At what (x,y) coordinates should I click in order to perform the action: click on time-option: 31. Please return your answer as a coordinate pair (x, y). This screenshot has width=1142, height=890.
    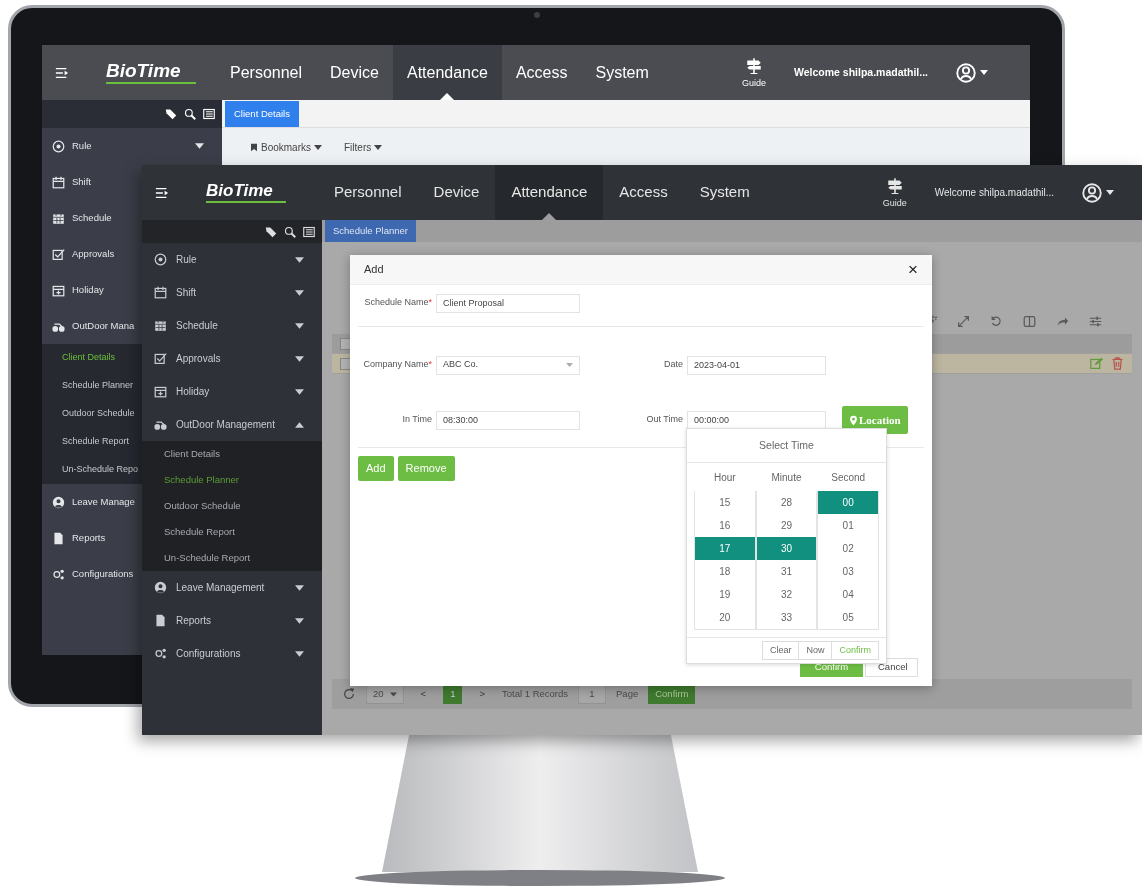
    Looking at the image, I should click on (786, 571).